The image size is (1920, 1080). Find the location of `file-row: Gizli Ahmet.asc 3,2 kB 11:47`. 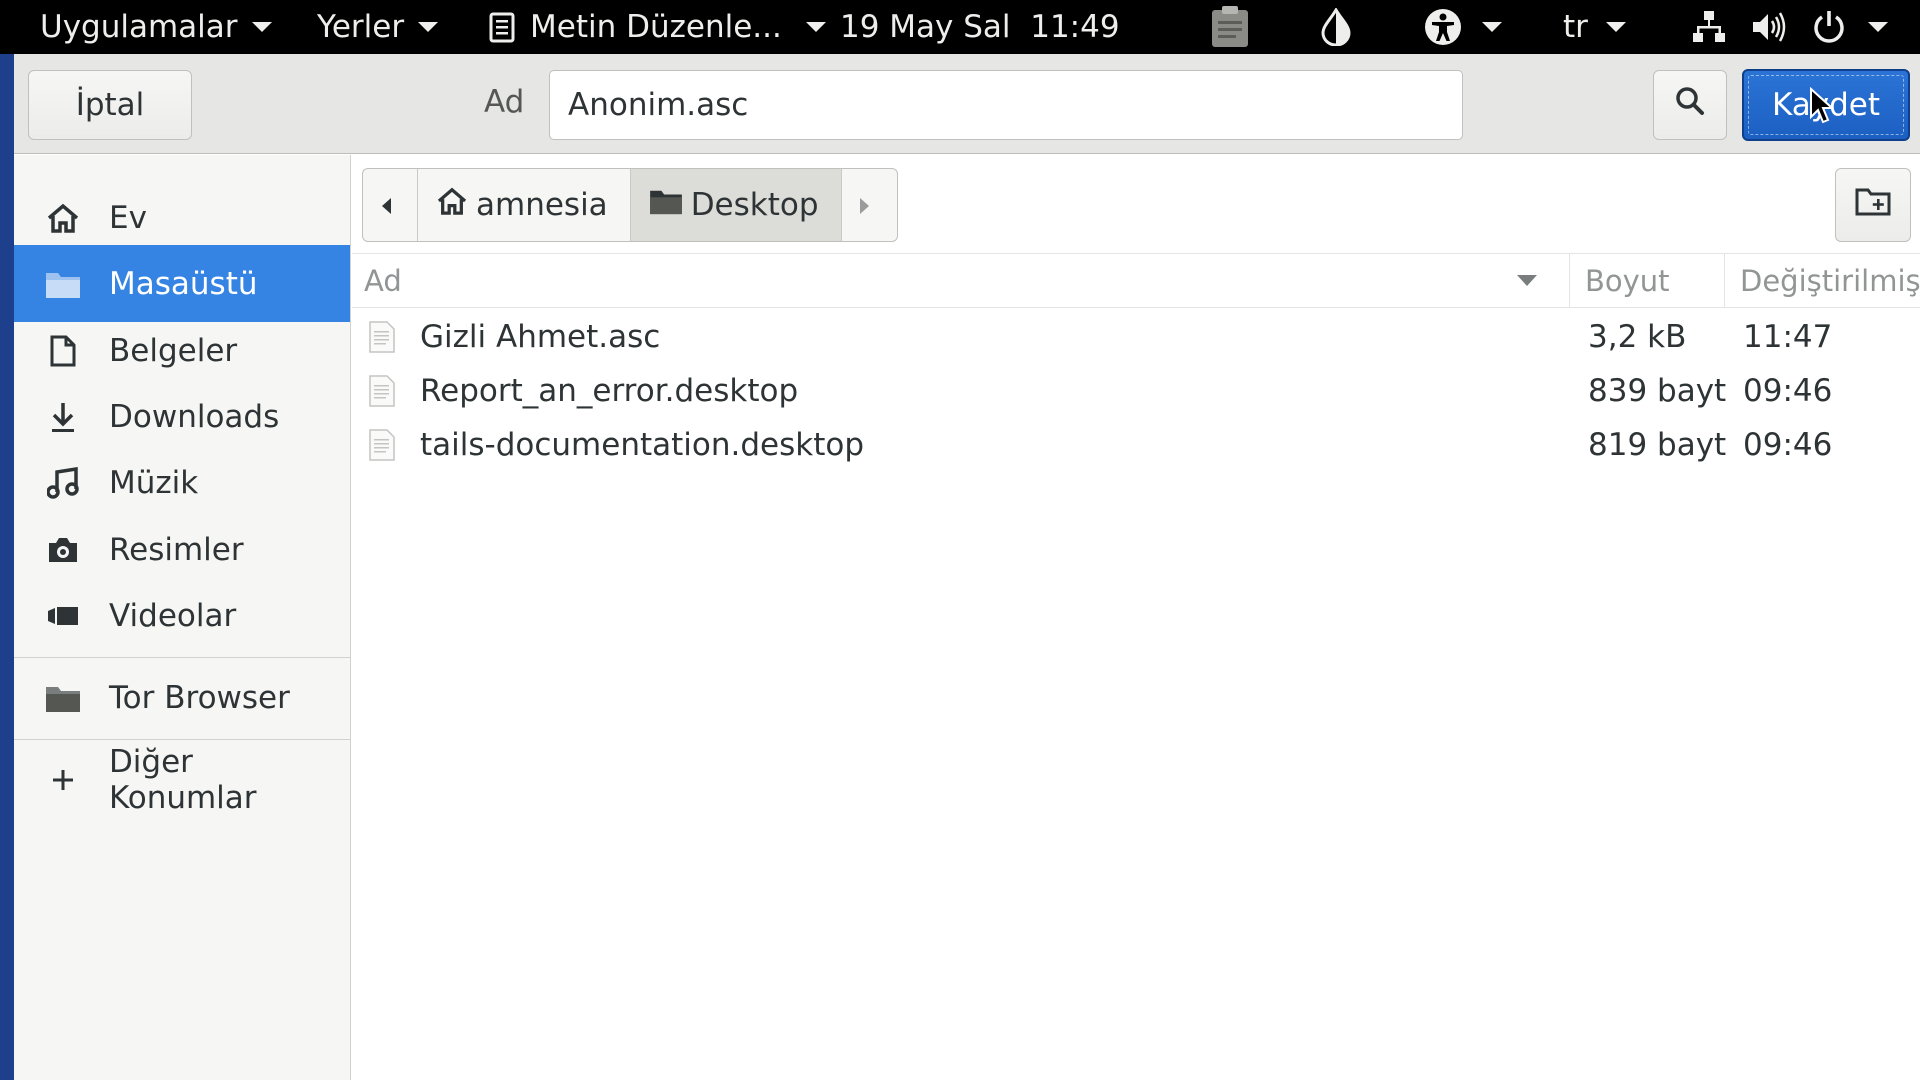

file-row: Gizli Ahmet.asc 3,2 kB 11:47 is located at coordinates (1136, 337).